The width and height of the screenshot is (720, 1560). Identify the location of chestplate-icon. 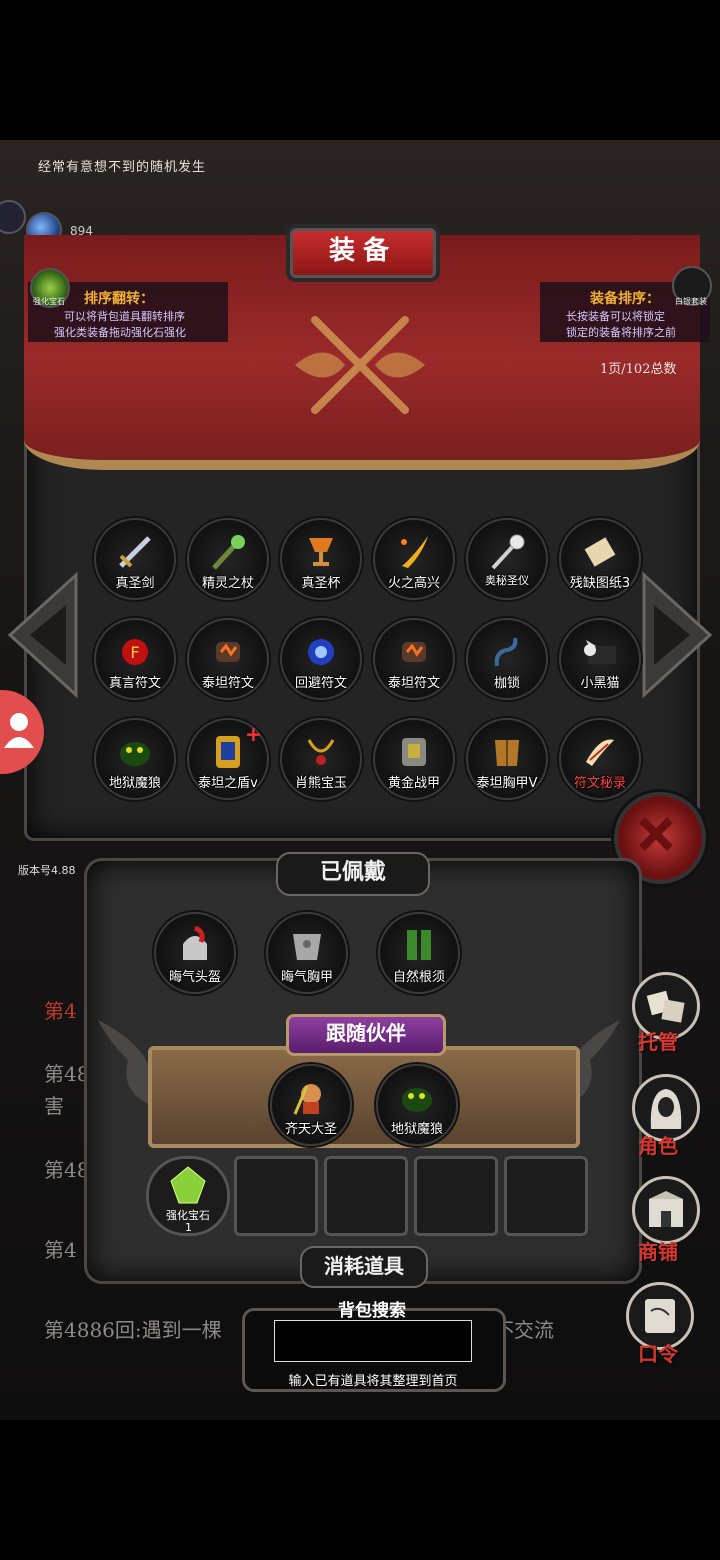
(307, 947).